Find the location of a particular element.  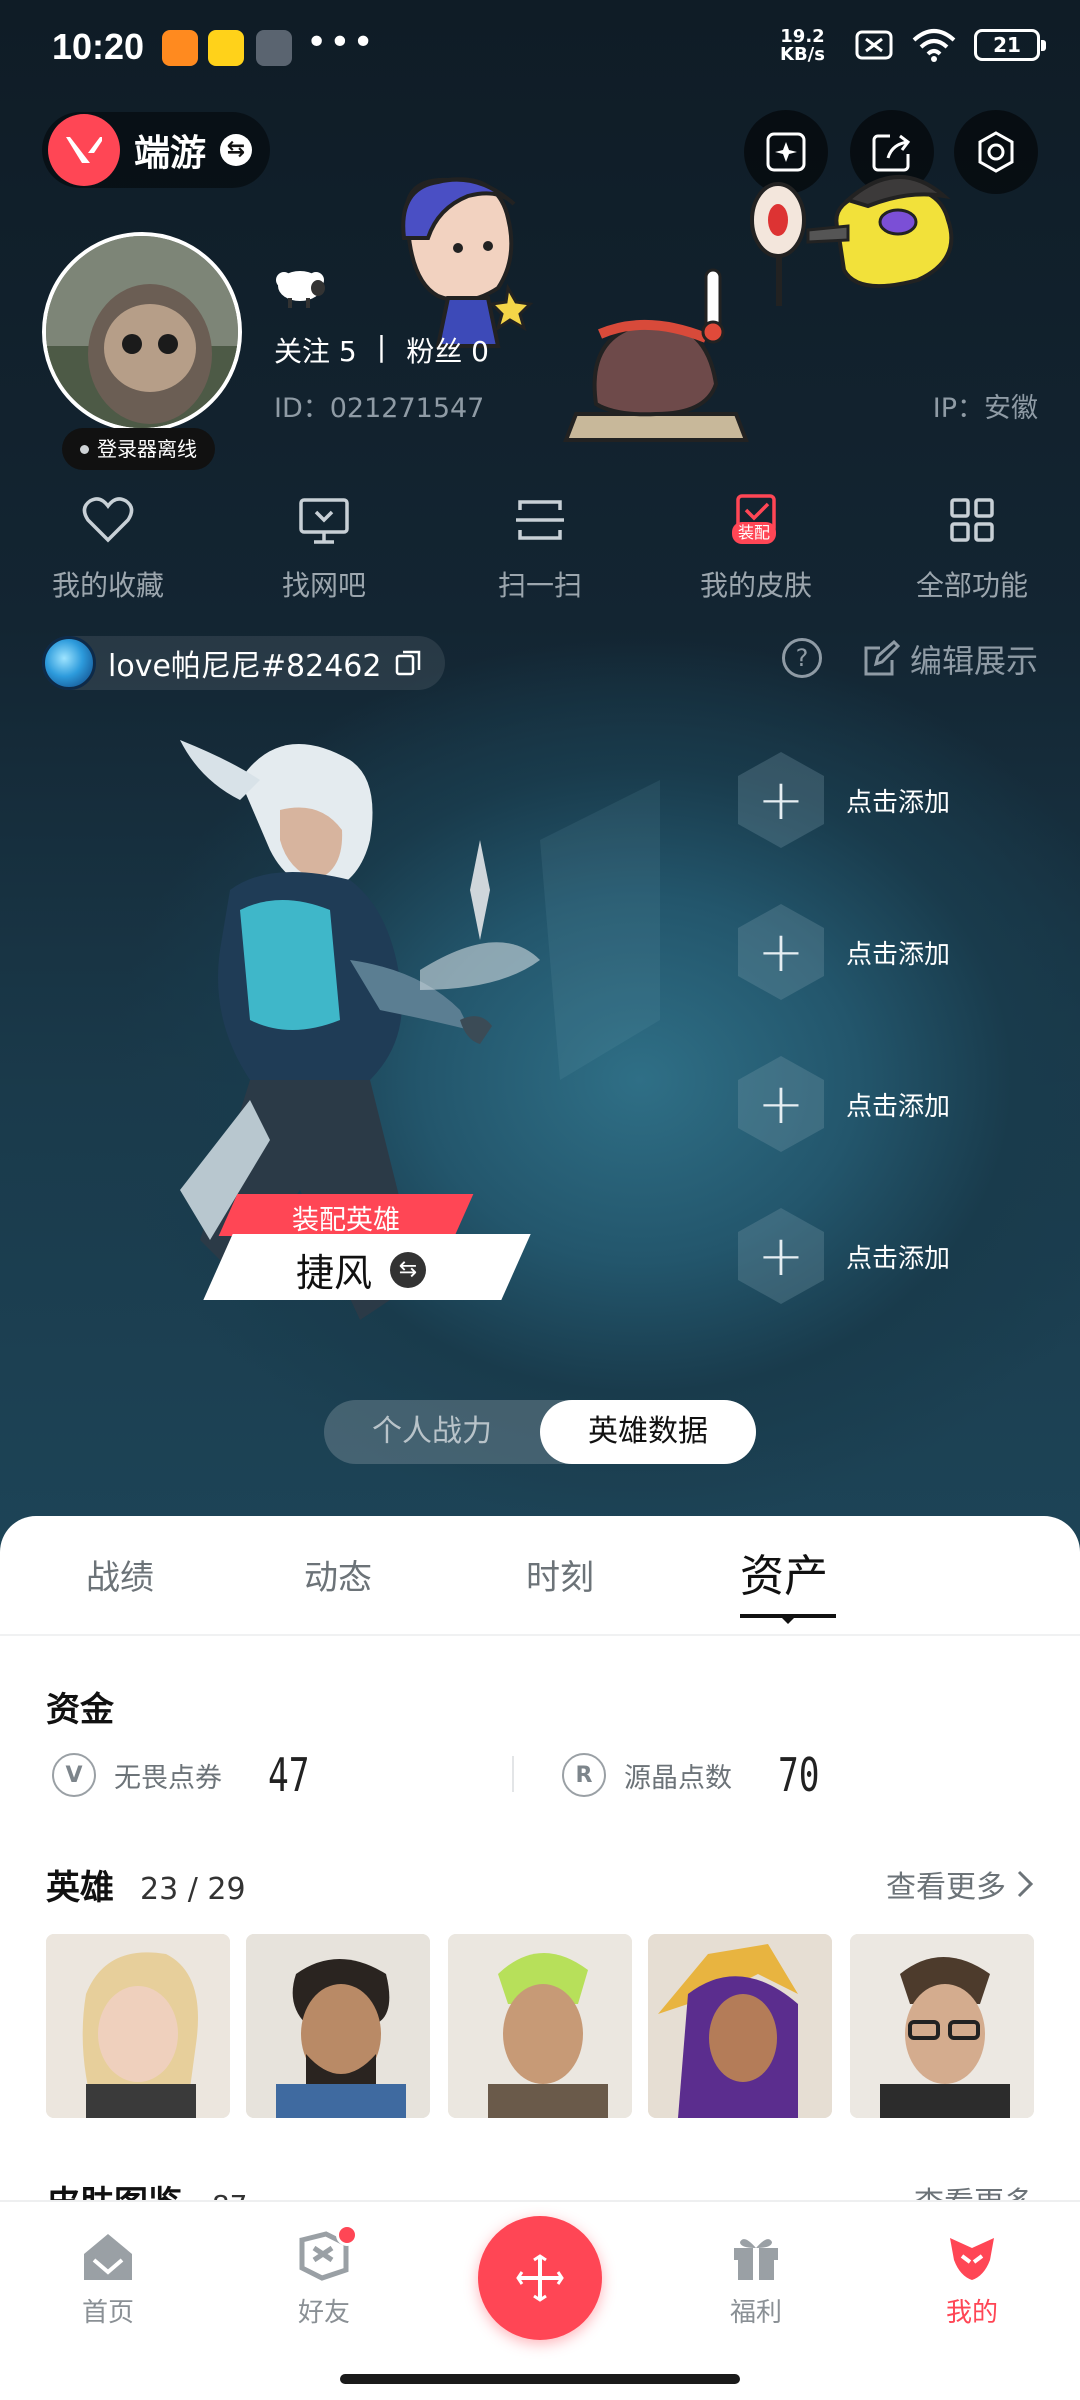

edit-showcase-button: 编辑展示 is located at coordinates (950, 659).